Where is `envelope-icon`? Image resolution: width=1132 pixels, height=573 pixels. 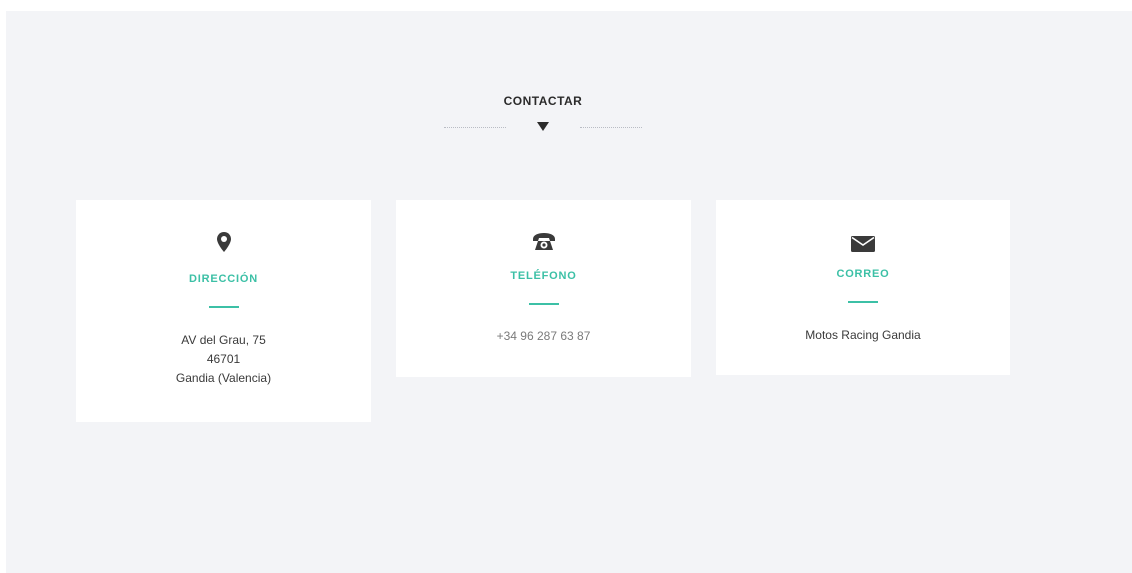
envelope-icon is located at coordinates (863, 244).